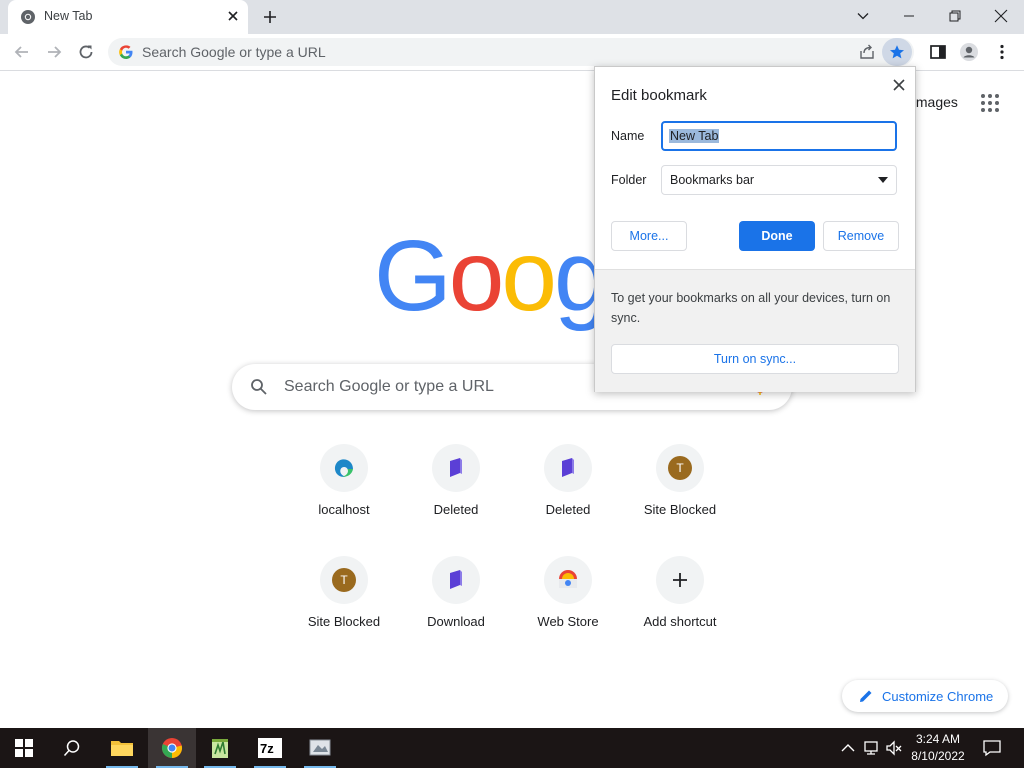 This screenshot has height=768, width=1024. I want to click on taskbar-notepad-plus, so click(220, 748).